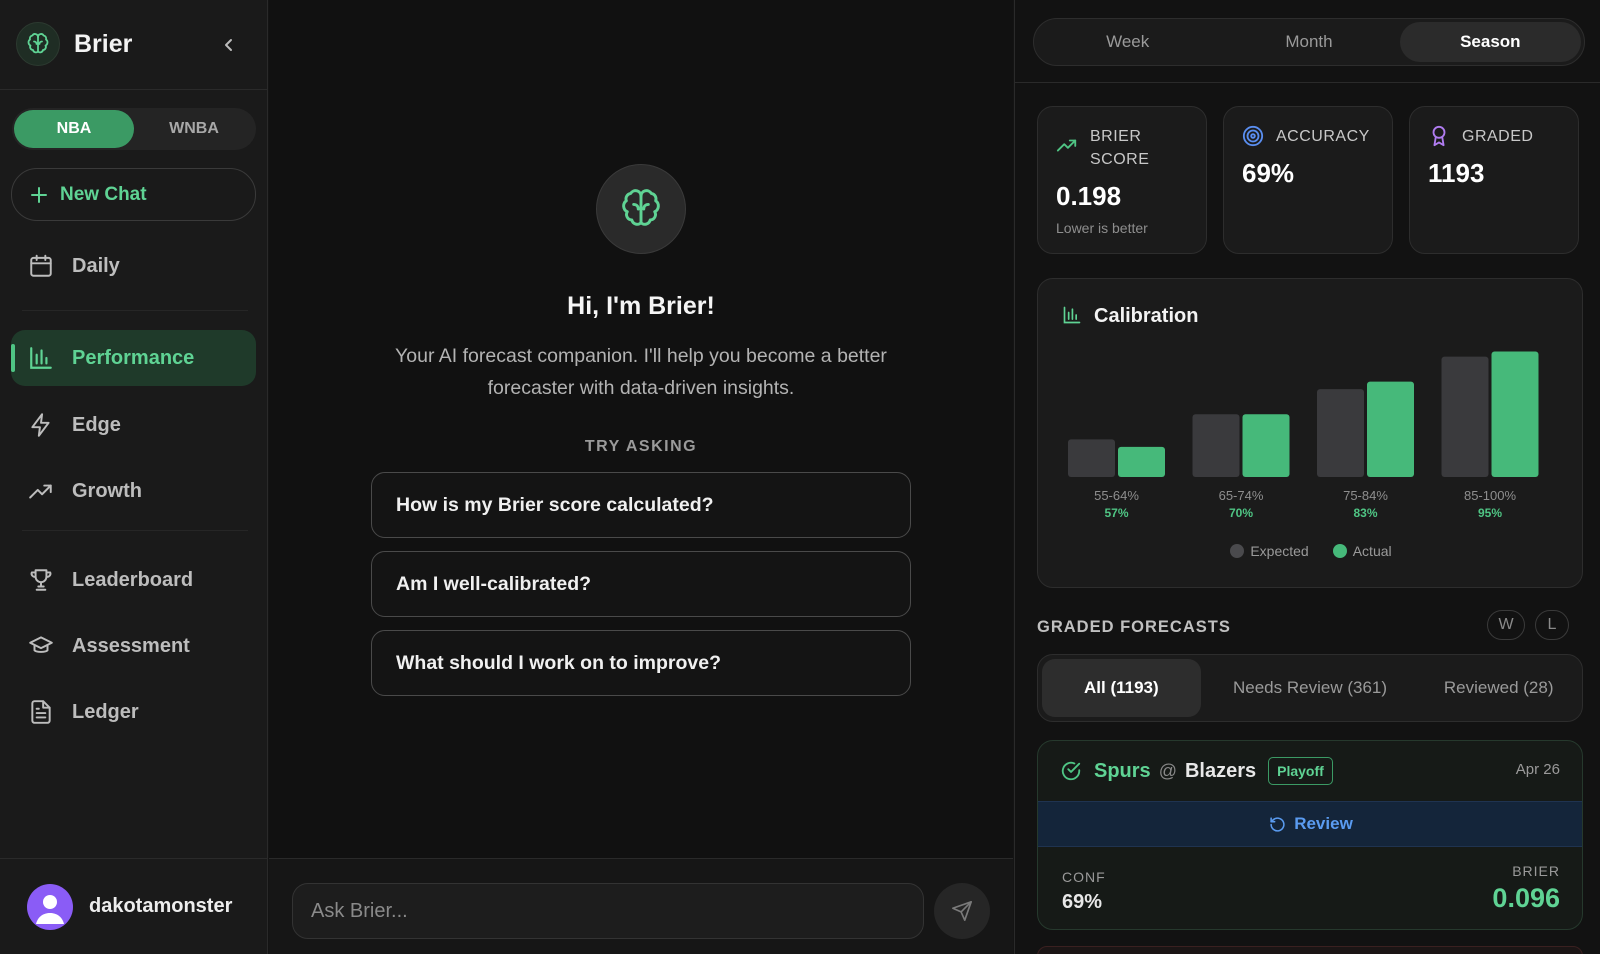  I want to click on legend-expected: Expected, so click(1269, 551).